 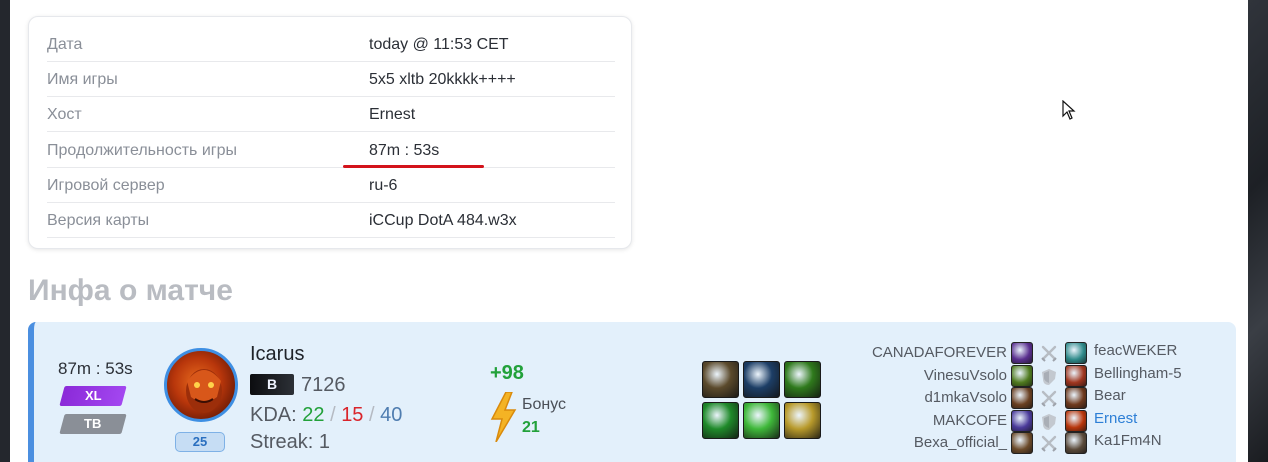 What do you see at coordinates (531, 427) in the screenshot?
I see `bonus-value: 21` at bounding box center [531, 427].